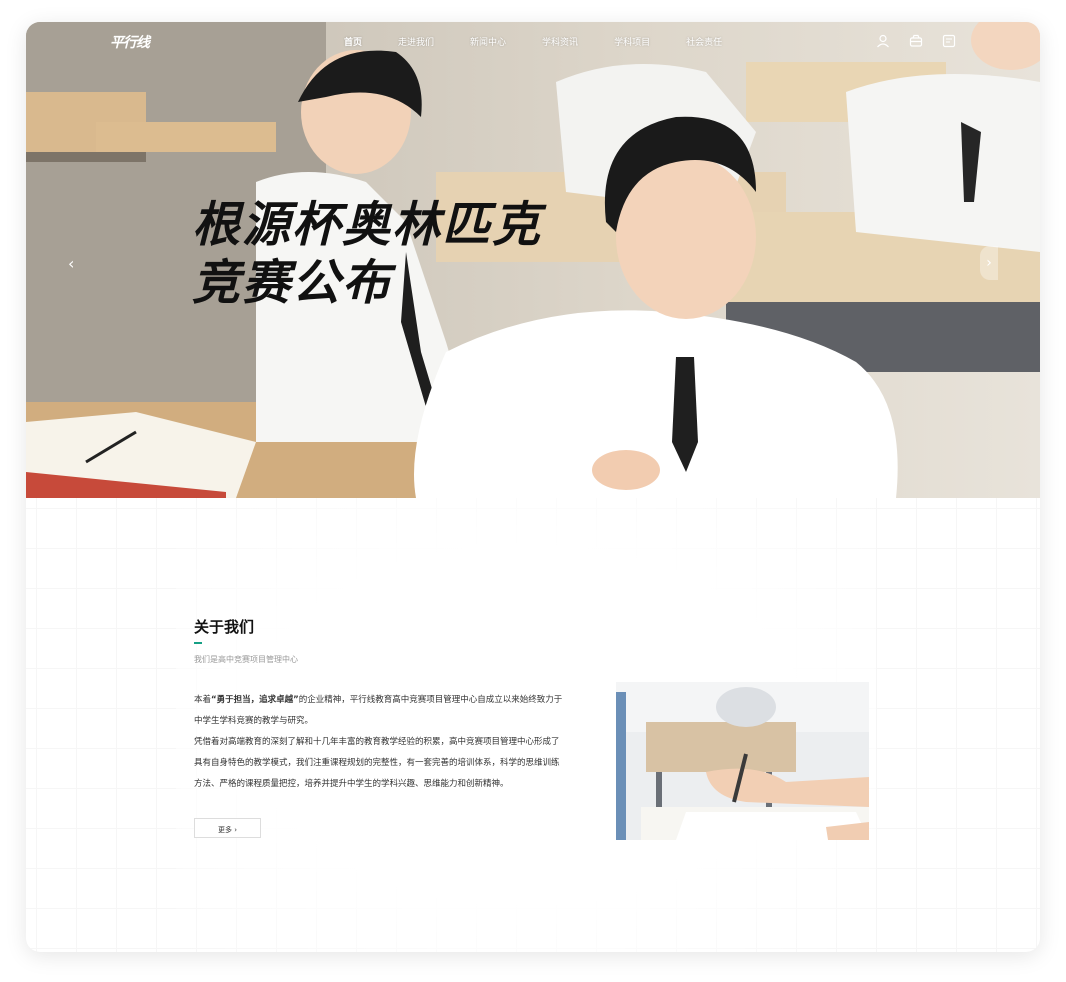  What do you see at coordinates (916, 40) in the screenshot?
I see `cart-icon` at bounding box center [916, 40].